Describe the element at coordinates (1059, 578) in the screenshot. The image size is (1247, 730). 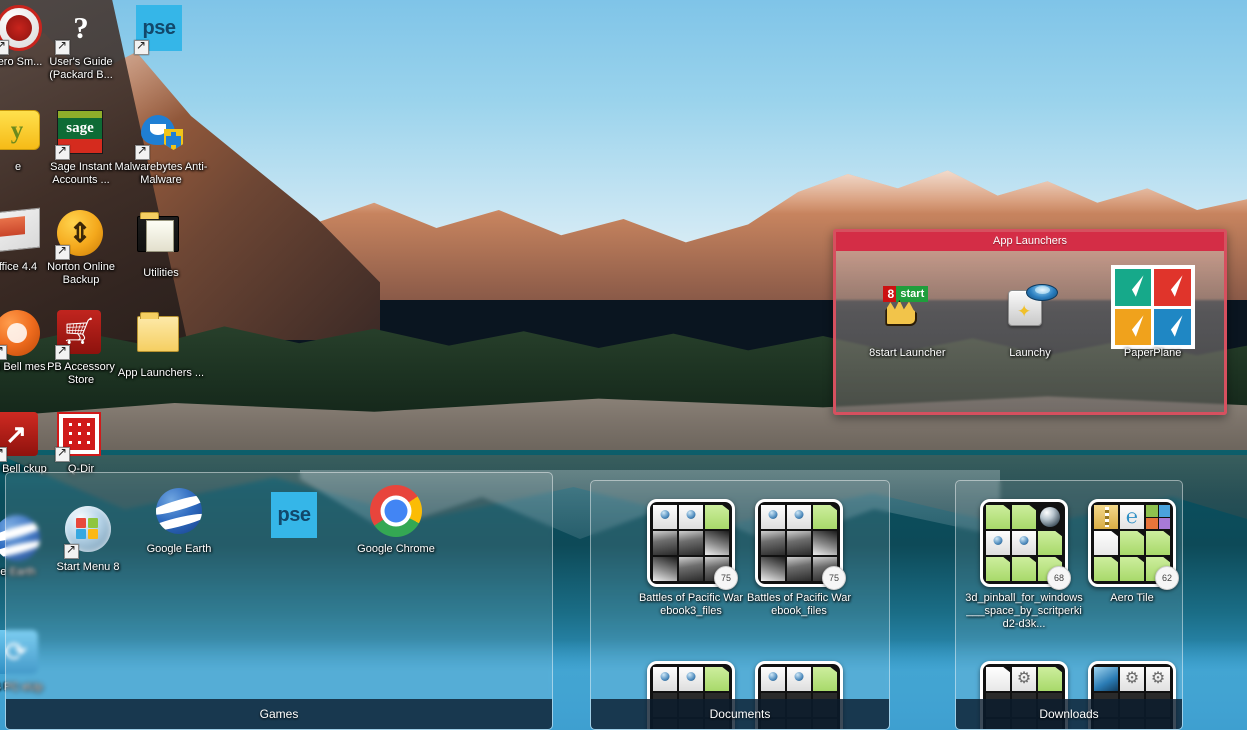
I see `item-count-badge: 68` at that location.